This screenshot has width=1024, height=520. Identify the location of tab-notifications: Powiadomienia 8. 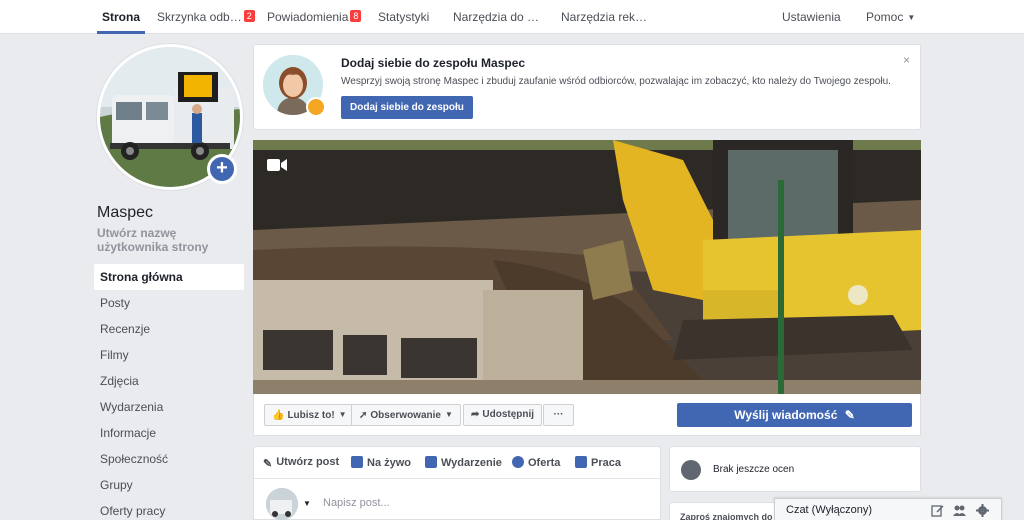
(314, 17).